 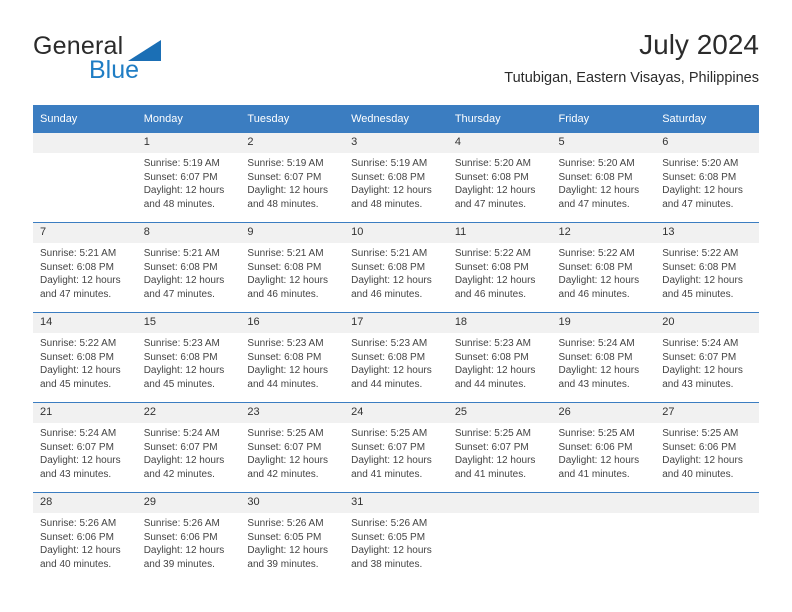 I want to click on sunrise-text: Sunrise: 5:23 AM, so click(x=389, y=343).